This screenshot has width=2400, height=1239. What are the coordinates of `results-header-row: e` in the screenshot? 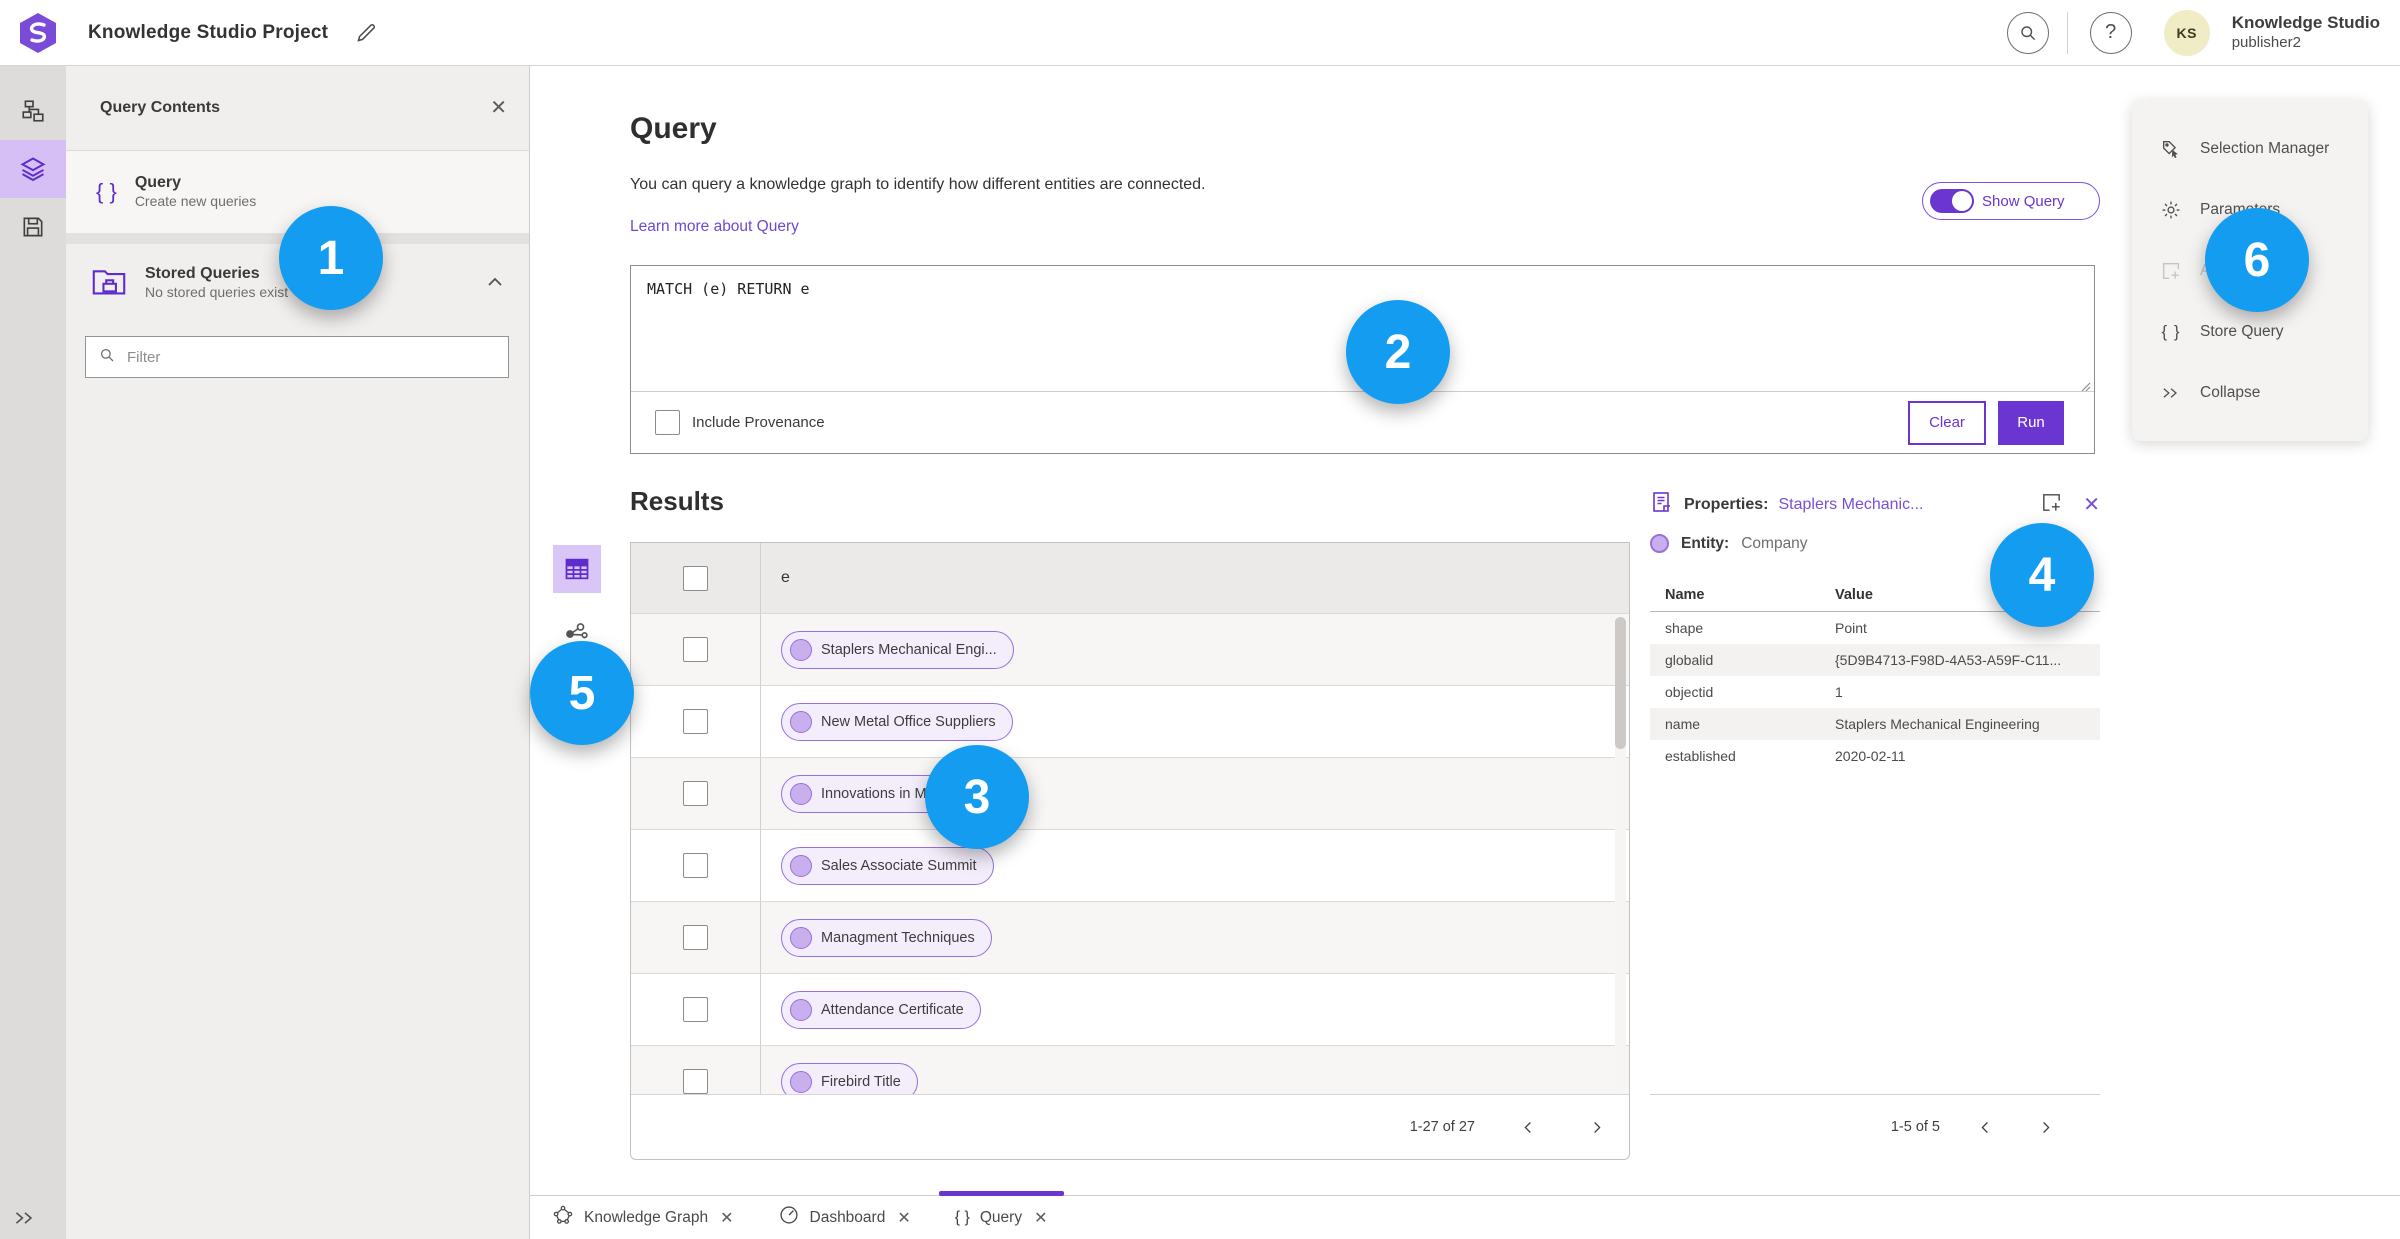 It's located at (1130, 578).